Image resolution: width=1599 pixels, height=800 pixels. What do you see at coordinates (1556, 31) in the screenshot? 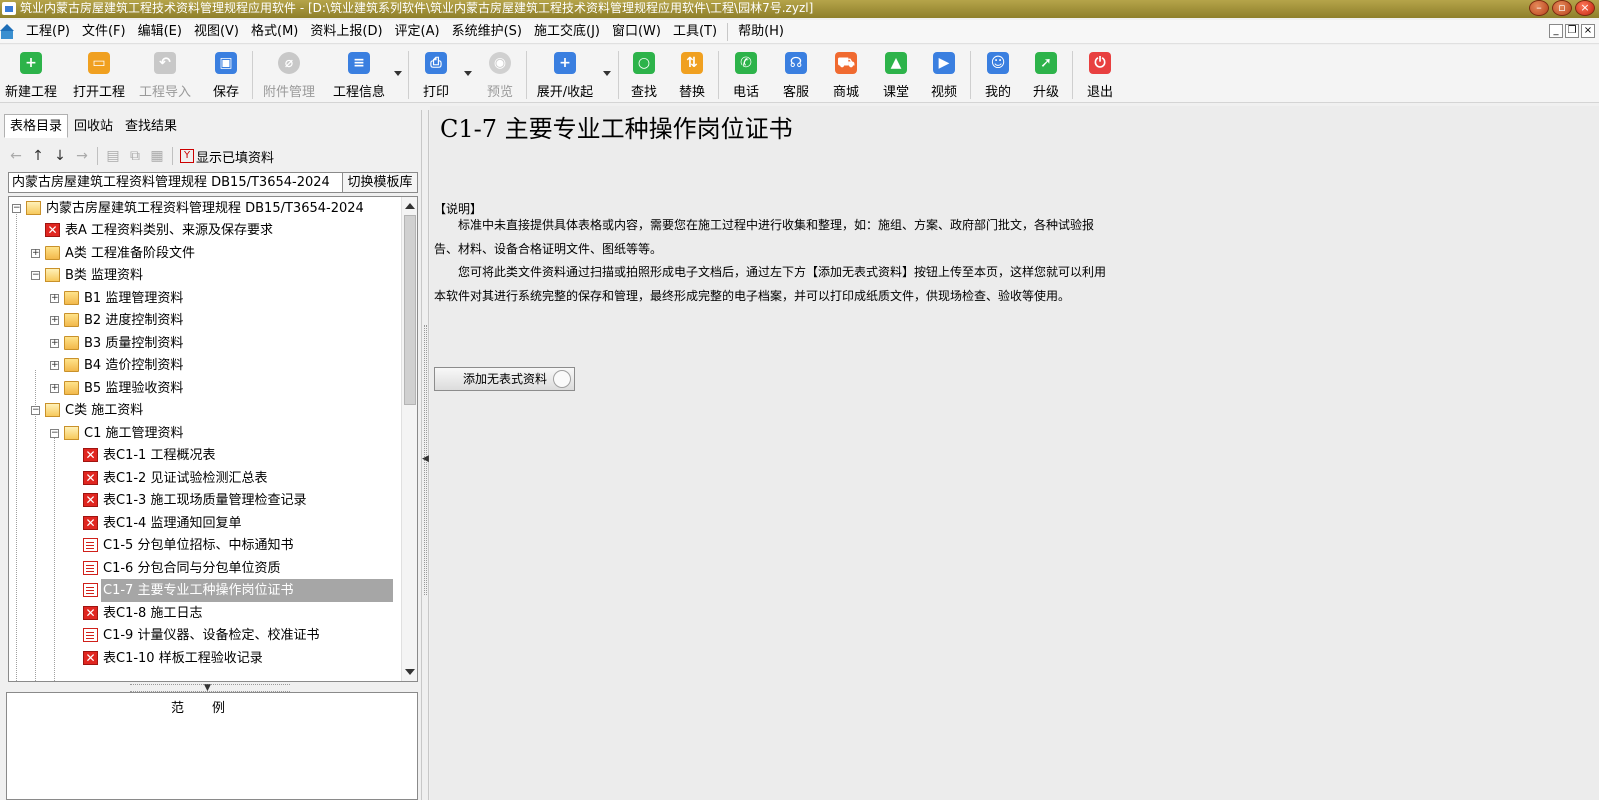
I see `mdi-minimize-icon: _` at bounding box center [1556, 31].